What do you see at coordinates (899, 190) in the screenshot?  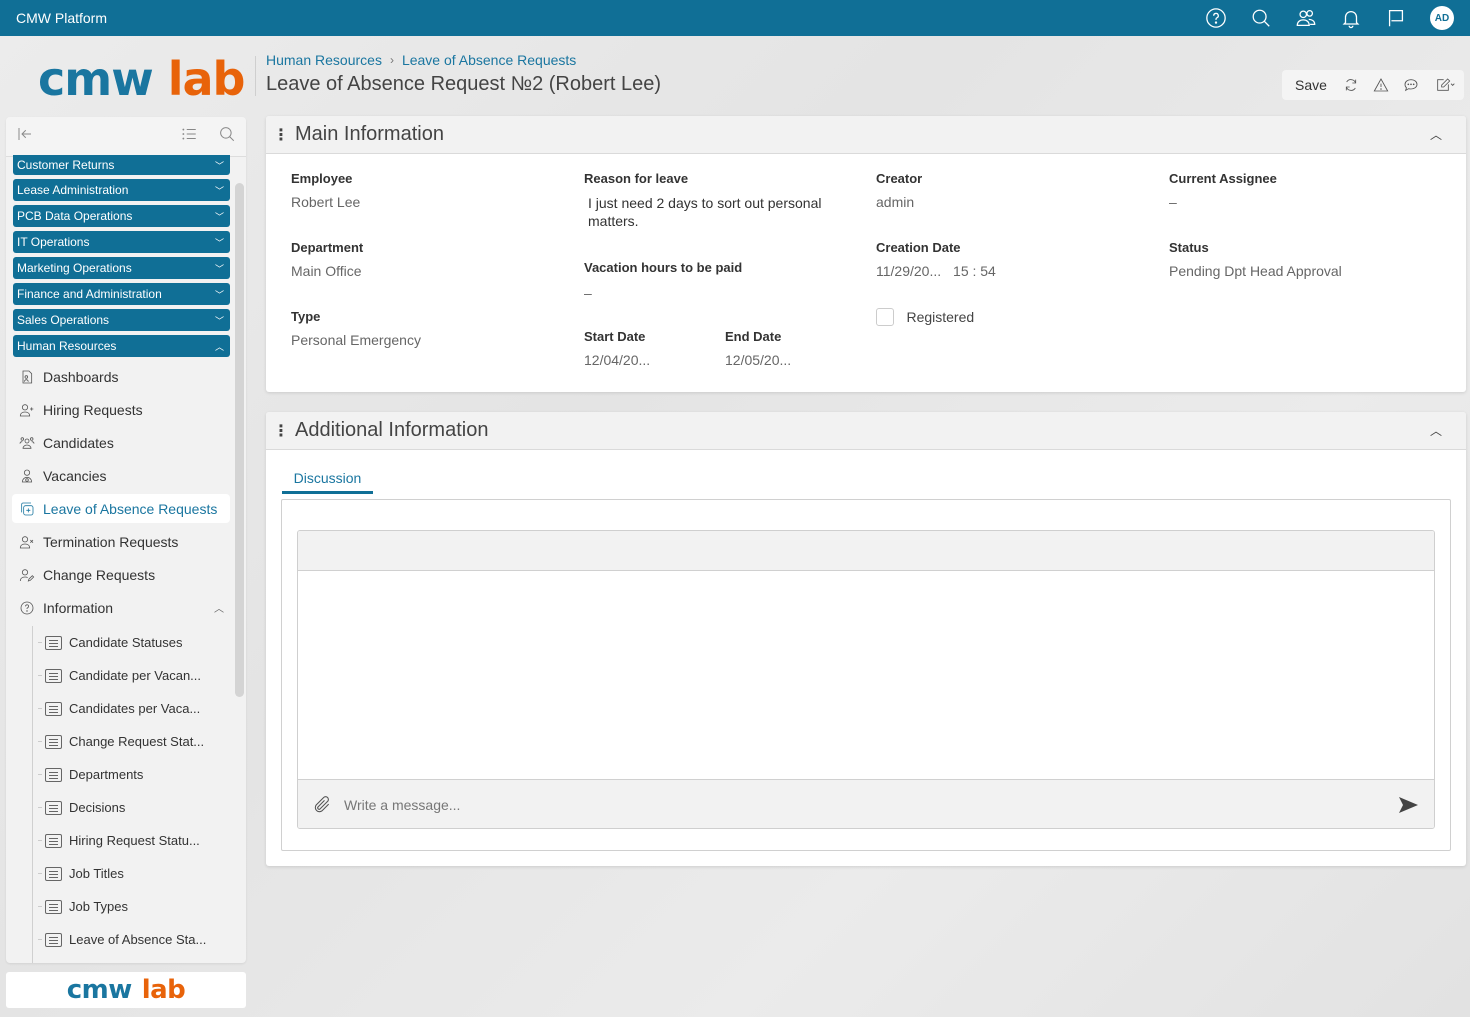 I see `field-creator: Creator admin` at bounding box center [899, 190].